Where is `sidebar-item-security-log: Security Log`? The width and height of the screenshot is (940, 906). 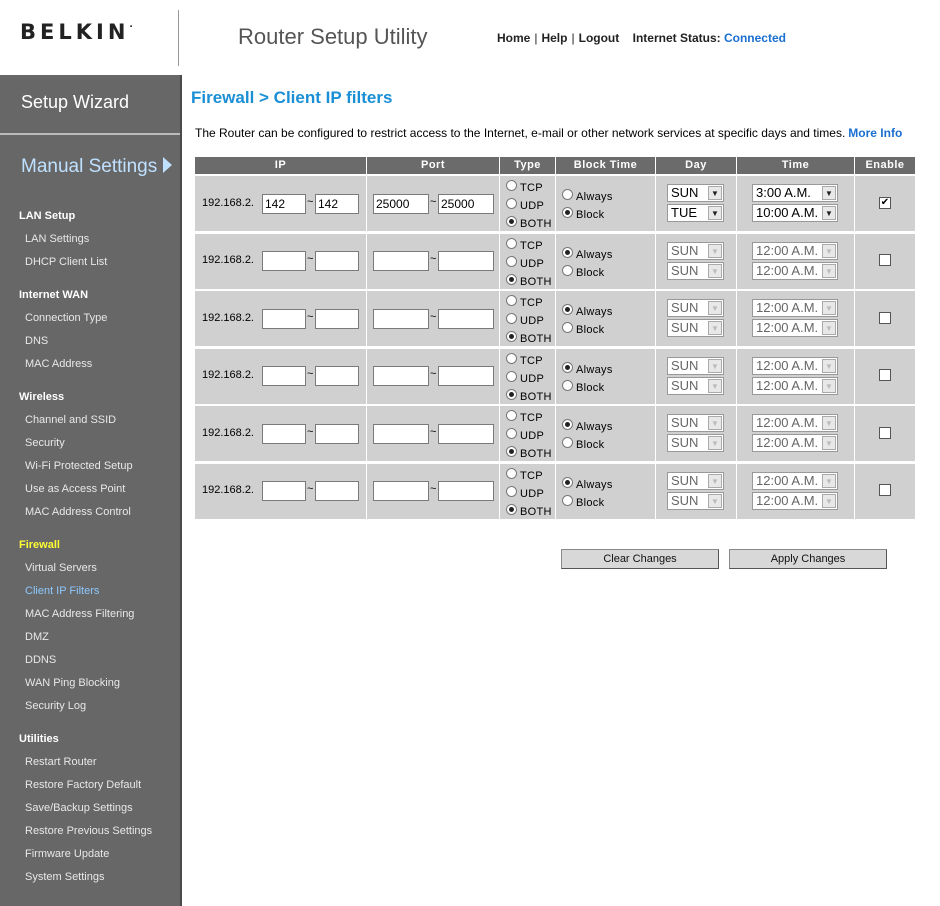 sidebar-item-security-log: Security Log is located at coordinates (55, 706).